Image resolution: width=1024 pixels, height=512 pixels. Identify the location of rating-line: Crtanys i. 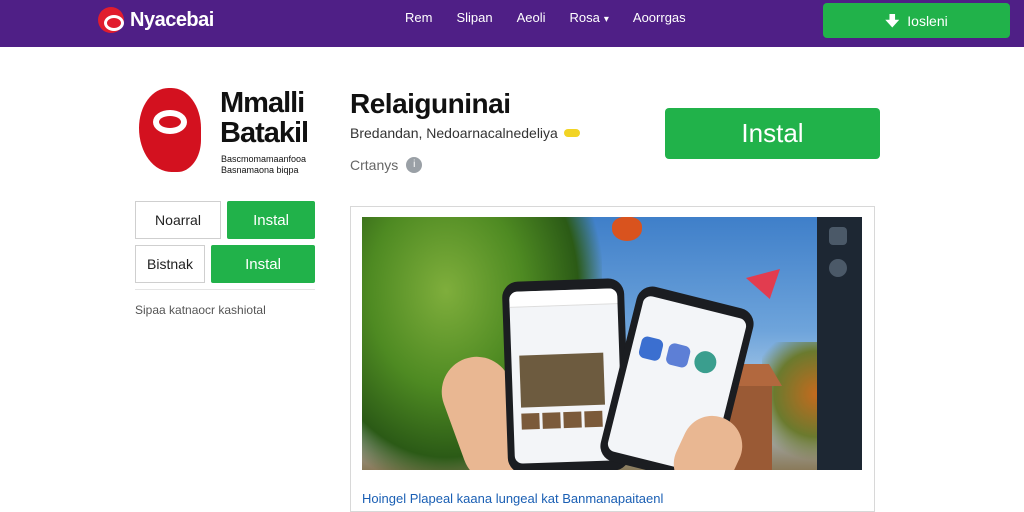
(386, 165).